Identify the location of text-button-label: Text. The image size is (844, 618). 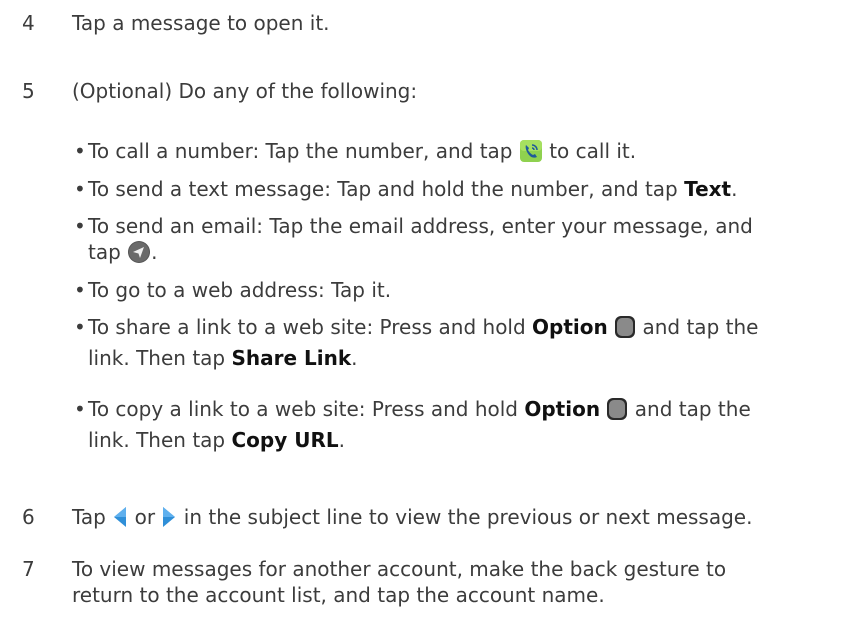
(708, 189).